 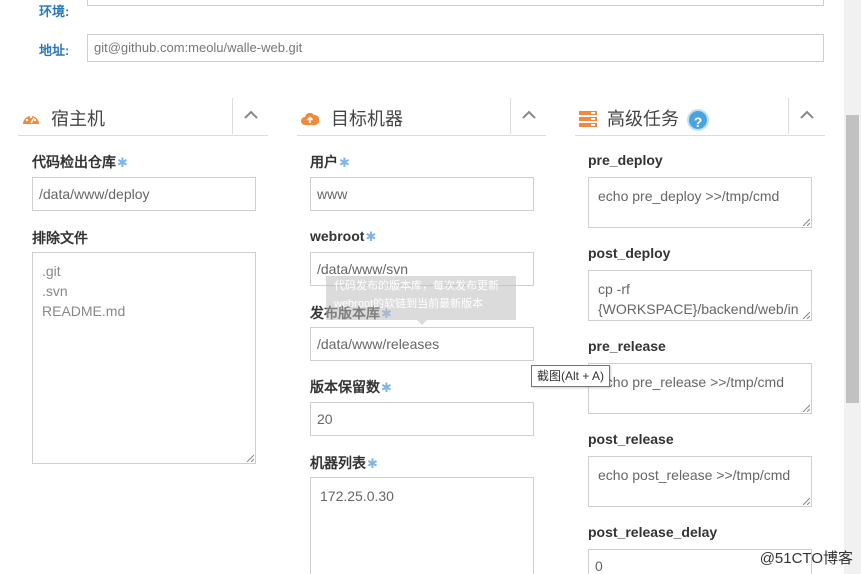 What do you see at coordinates (643, 119) in the screenshot?
I see `advanced-section-title: 高级任务` at bounding box center [643, 119].